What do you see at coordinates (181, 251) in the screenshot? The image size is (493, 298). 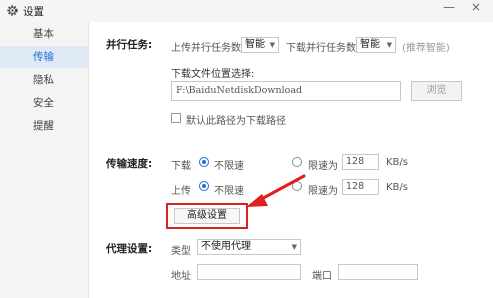 I see `proxy-type-label: 类型` at bounding box center [181, 251].